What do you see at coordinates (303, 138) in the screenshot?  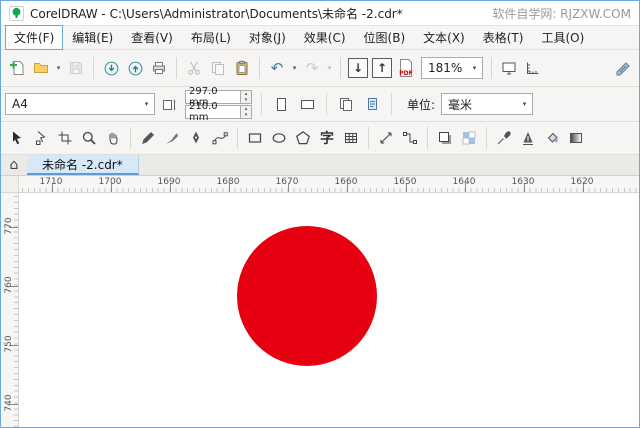 I see `polygon-tool` at bounding box center [303, 138].